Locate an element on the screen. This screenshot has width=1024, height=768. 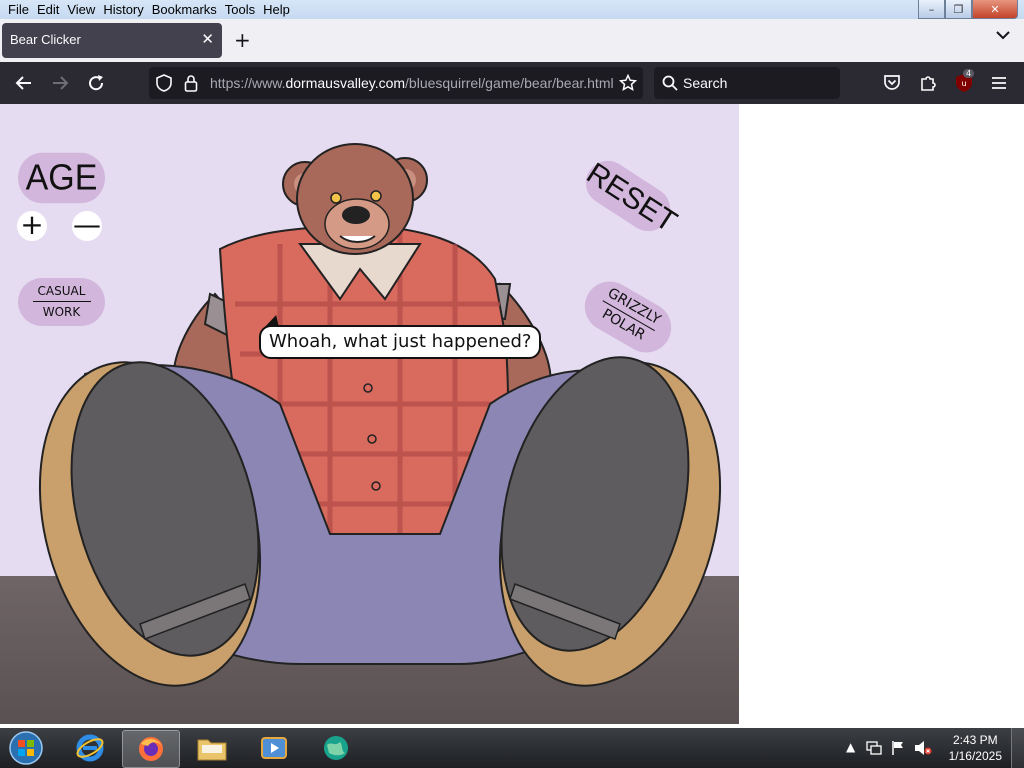
outfit-toggle-button: CASUAL WORK is located at coordinates (61, 302).